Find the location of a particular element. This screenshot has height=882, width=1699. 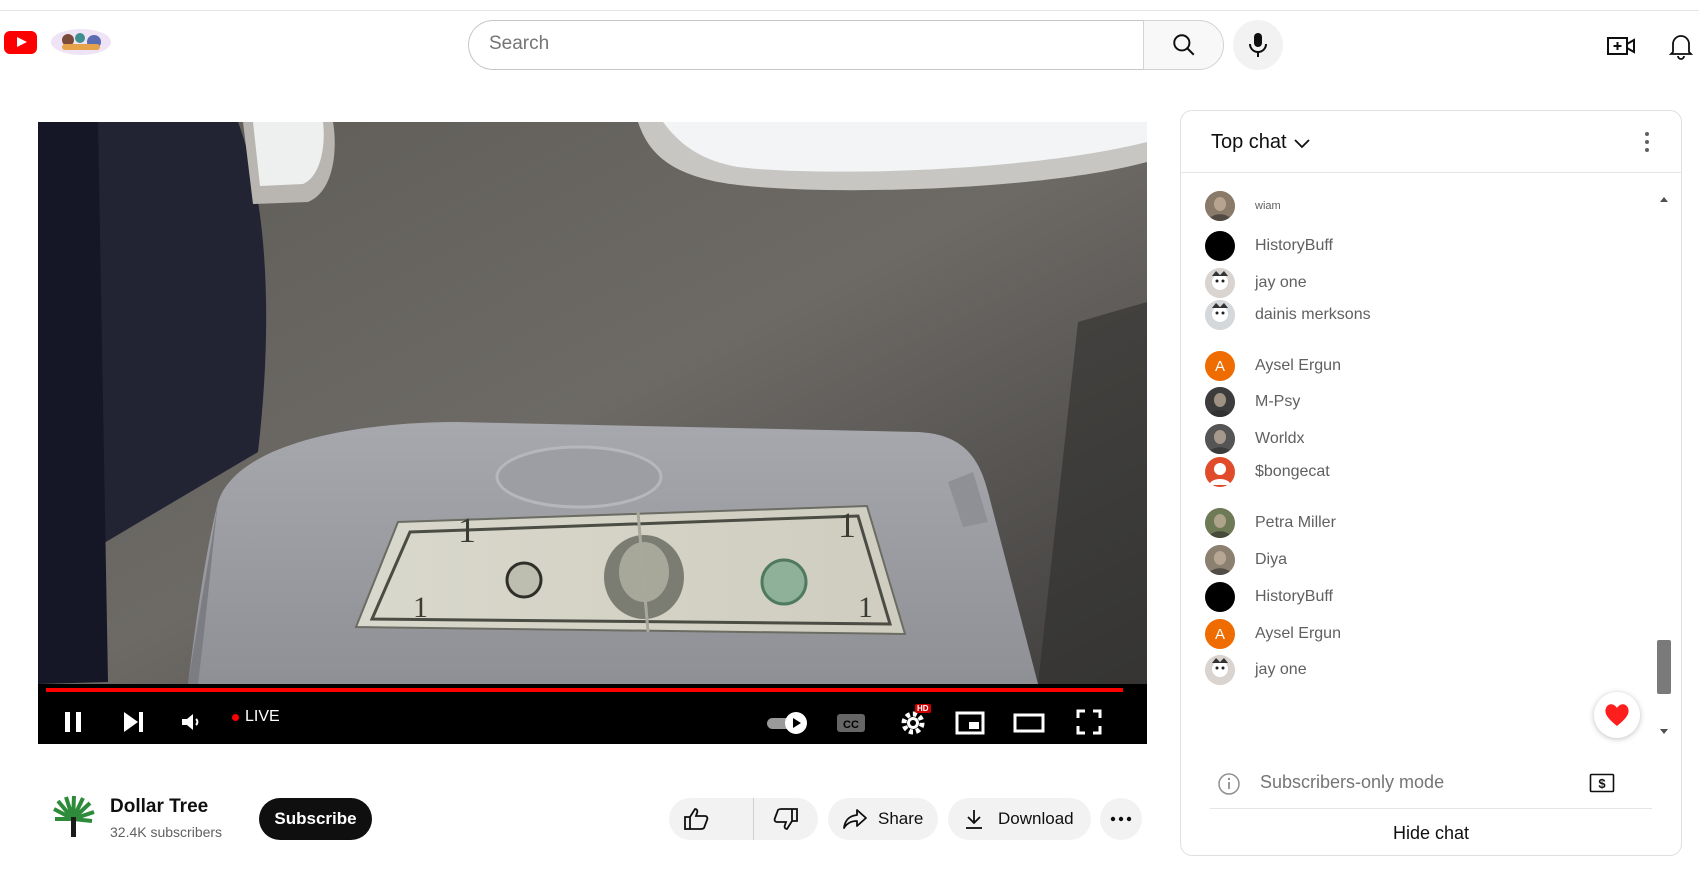

chat-message: Worldx is located at coordinates (1255, 439).